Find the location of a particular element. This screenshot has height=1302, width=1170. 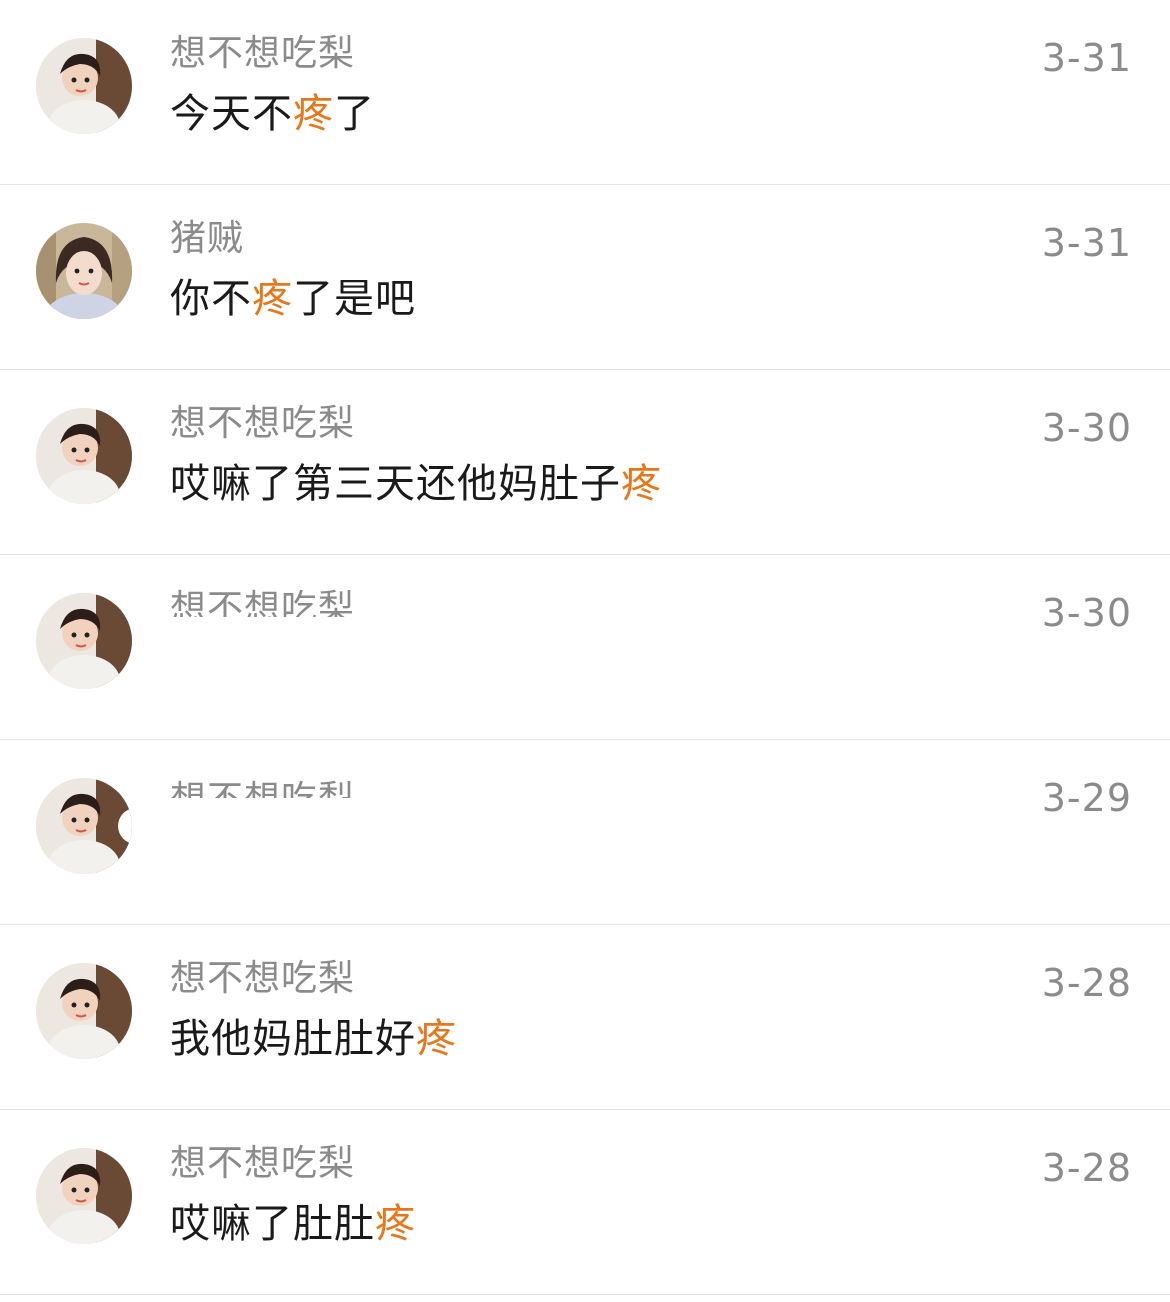

comment-text-part: 我他妈肚肚好 is located at coordinates (293, 1039).